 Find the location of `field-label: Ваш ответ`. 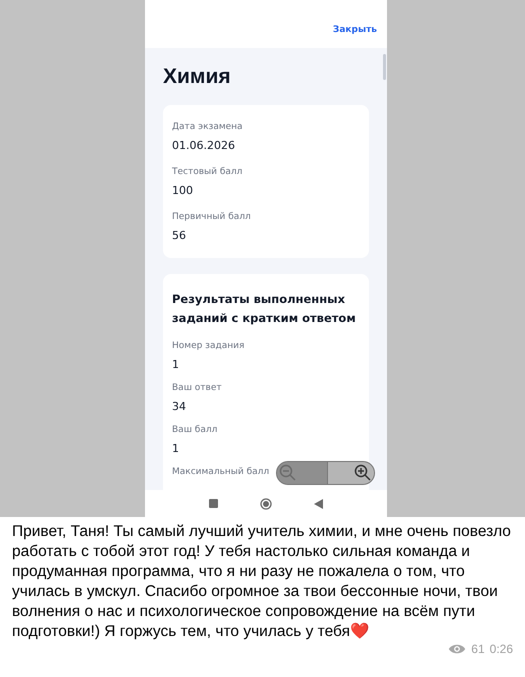

field-label: Ваш ответ is located at coordinates (197, 388).